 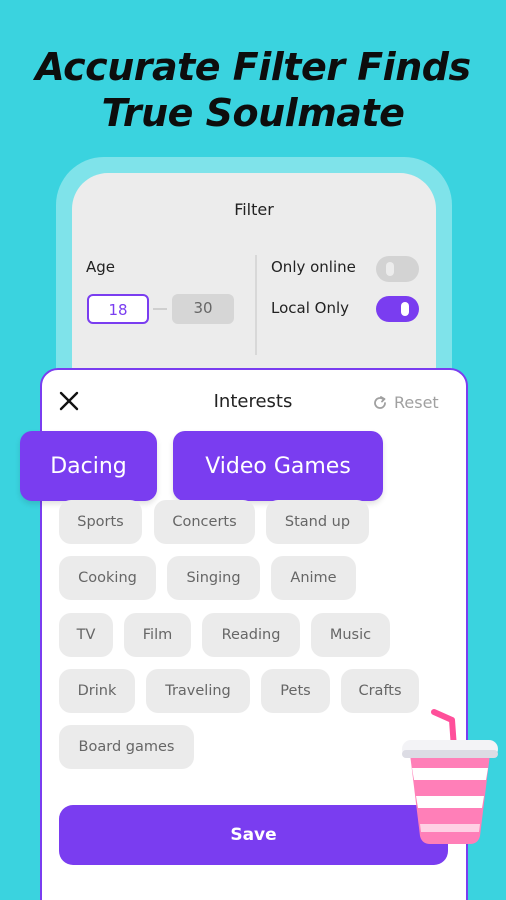 I want to click on age-min-input: 18, so click(x=118, y=309).